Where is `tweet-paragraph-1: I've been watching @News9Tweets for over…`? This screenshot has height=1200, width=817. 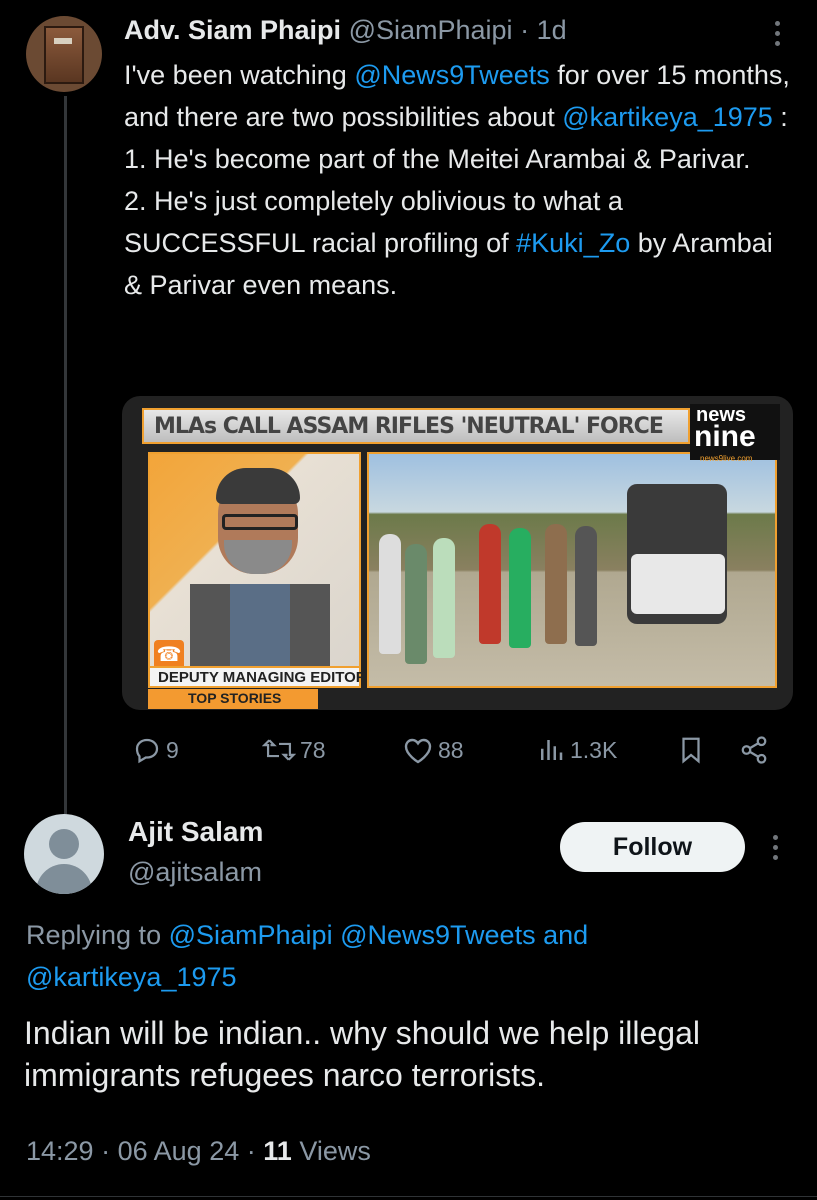
tweet-paragraph-1: I've been watching @News9Tweets for over… is located at coordinates (459, 96).